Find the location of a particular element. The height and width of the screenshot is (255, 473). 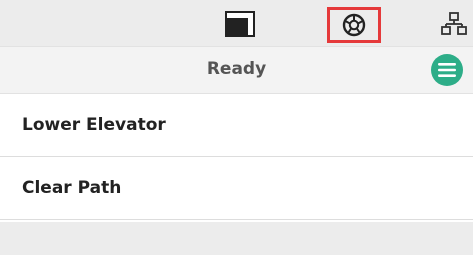

wheel-button is located at coordinates (354, 25).